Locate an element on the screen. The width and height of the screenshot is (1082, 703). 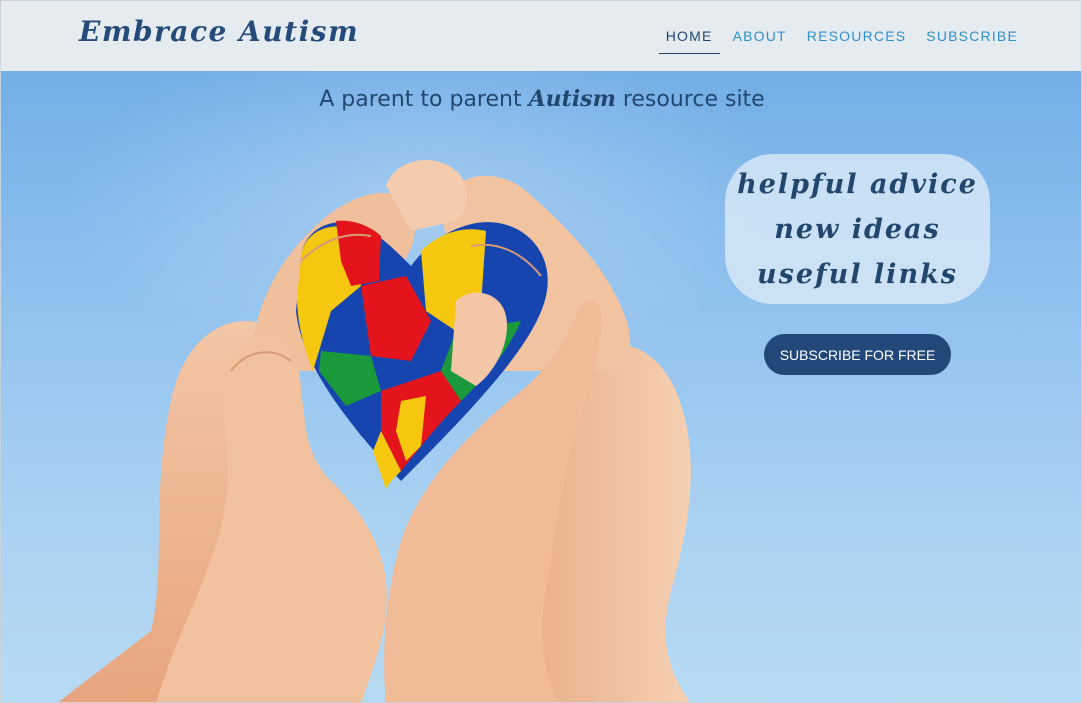
feature-line-ideas: new ideas is located at coordinates (857, 229).